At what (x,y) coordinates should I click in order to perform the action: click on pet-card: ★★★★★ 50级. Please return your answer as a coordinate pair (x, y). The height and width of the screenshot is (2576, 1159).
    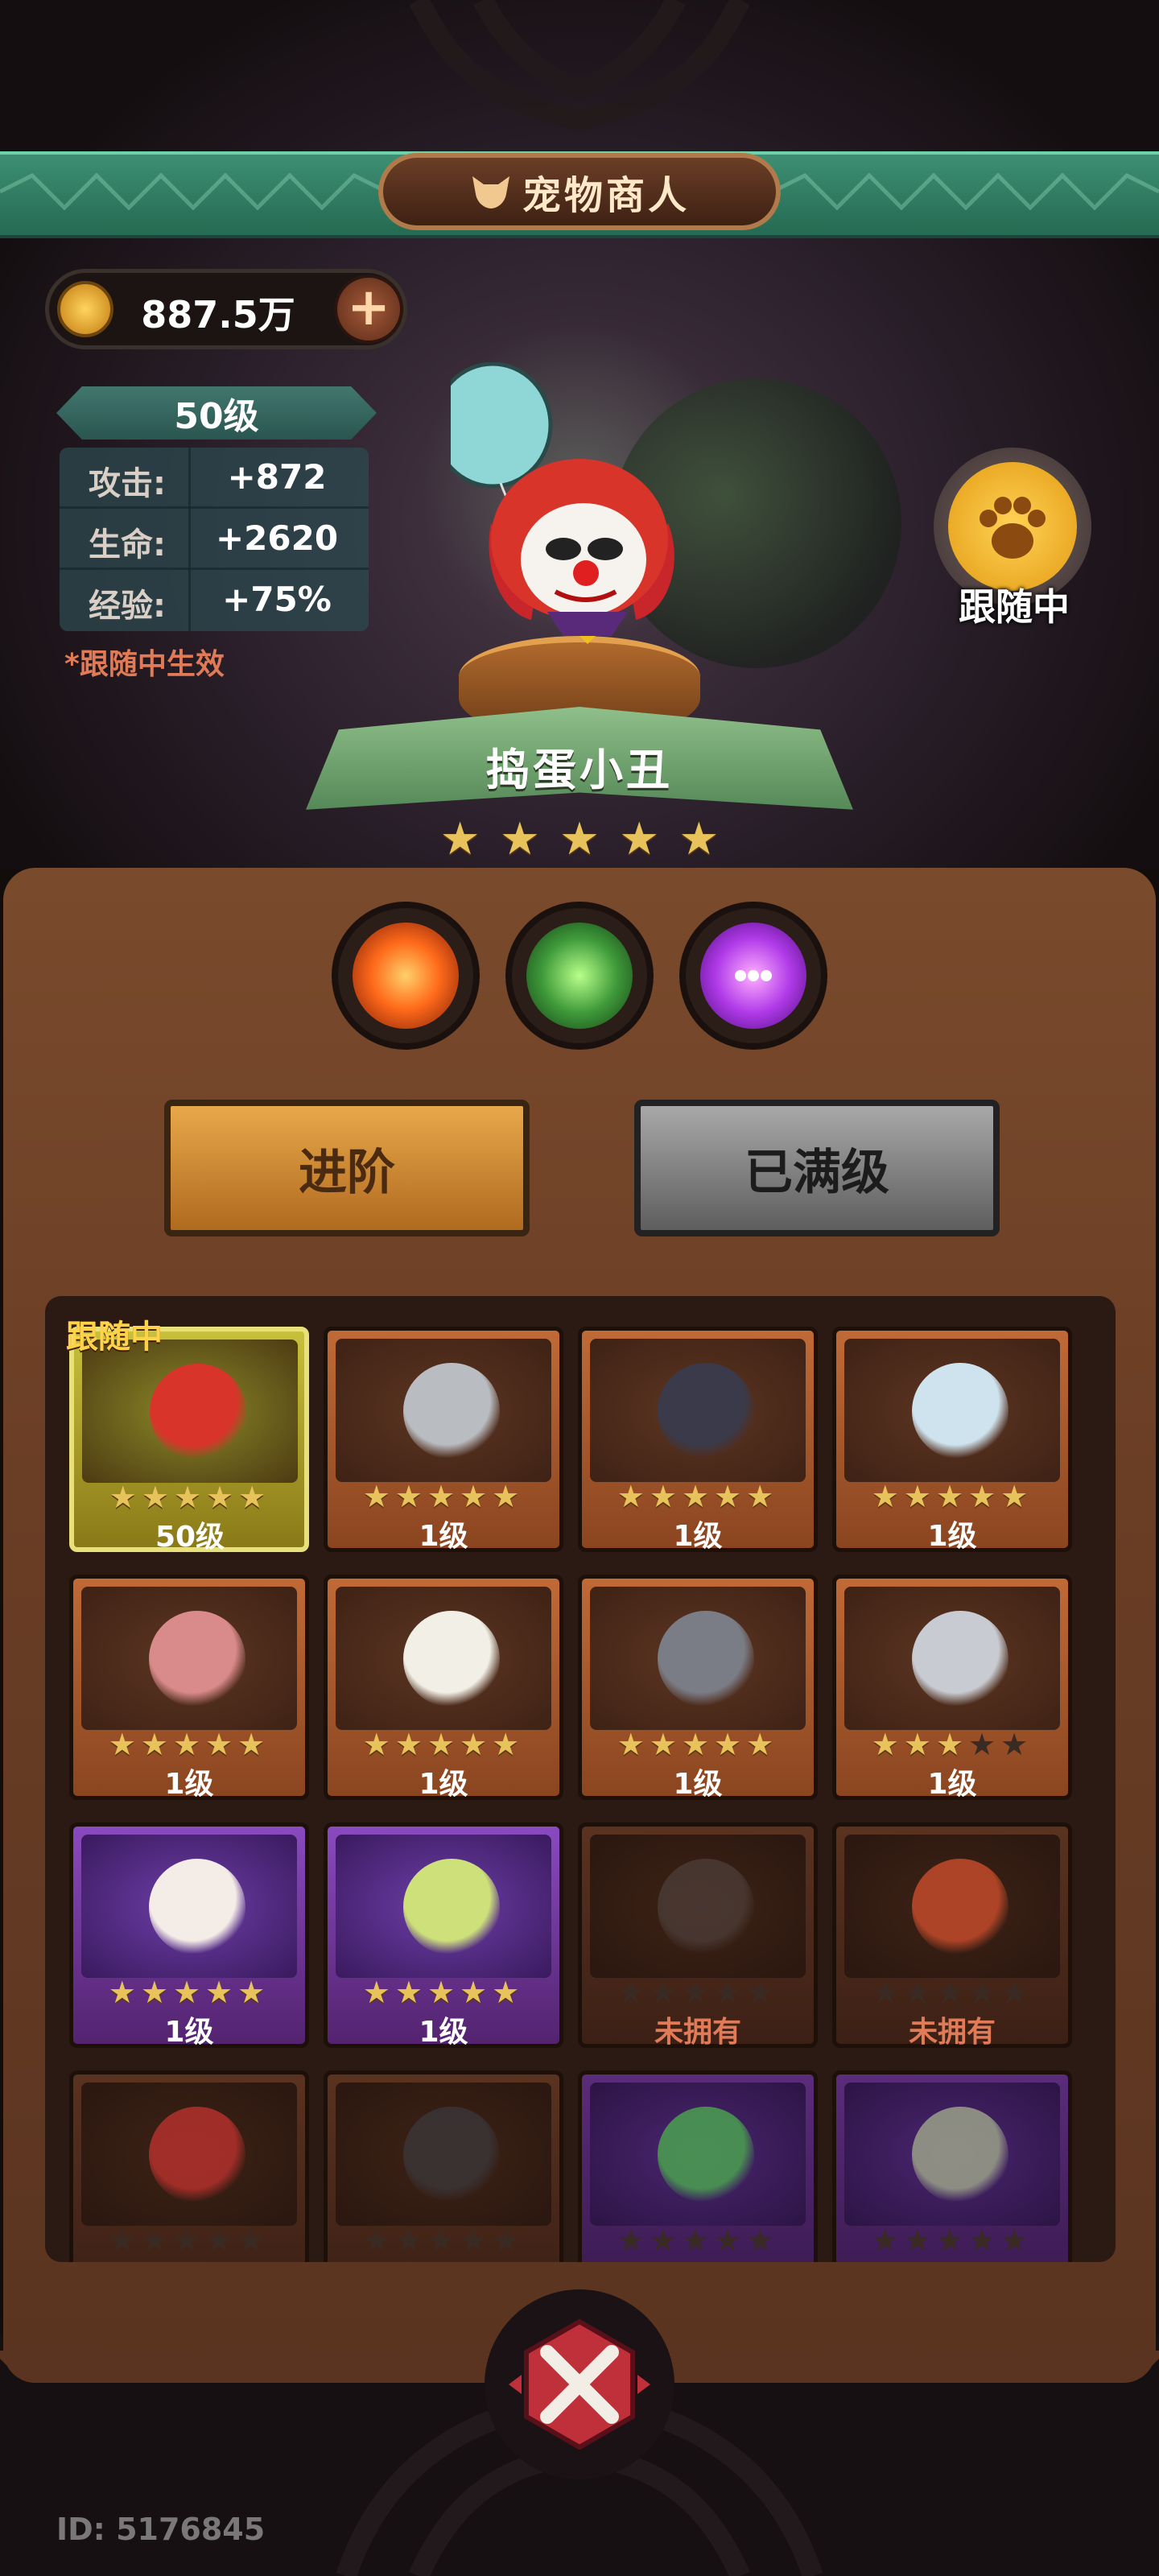
    Looking at the image, I should click on (189, 1440).